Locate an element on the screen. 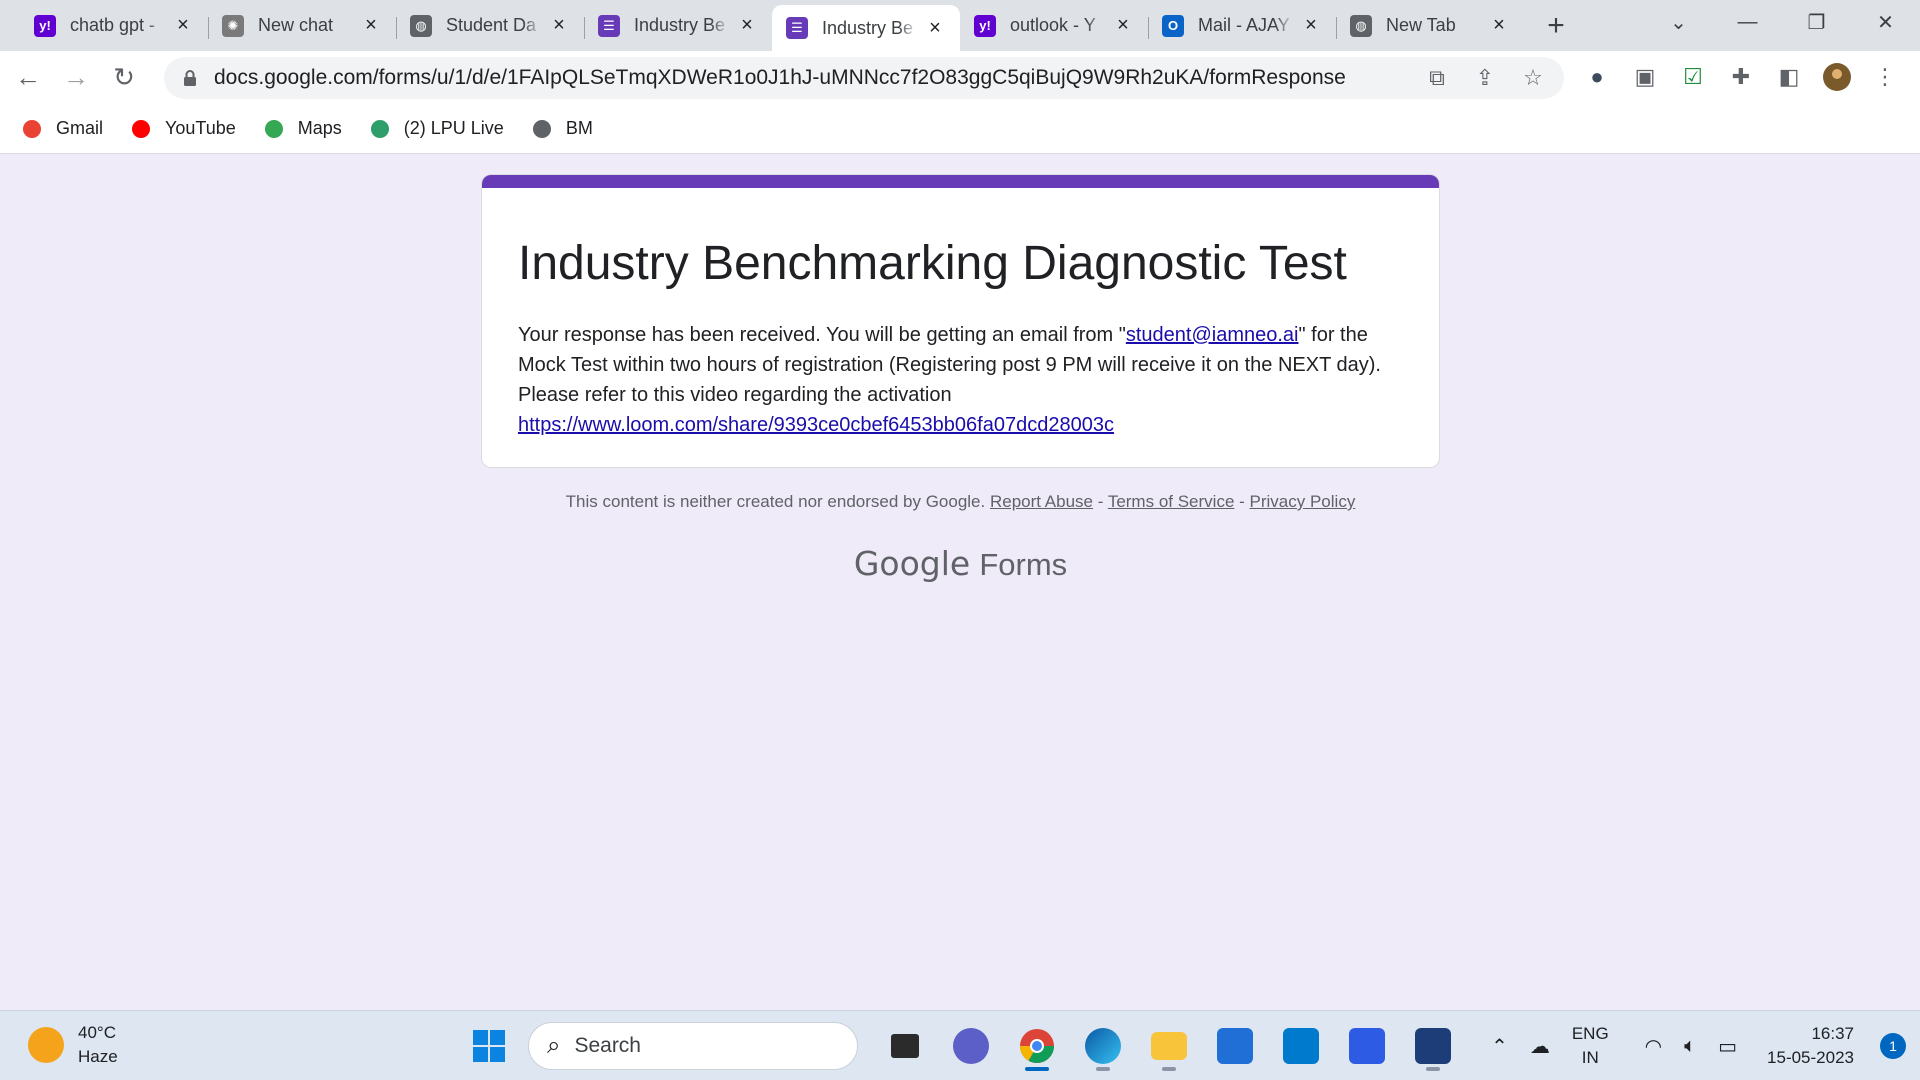  volume-icon: 🔈︎ is located at coordinates (1690, 1046).